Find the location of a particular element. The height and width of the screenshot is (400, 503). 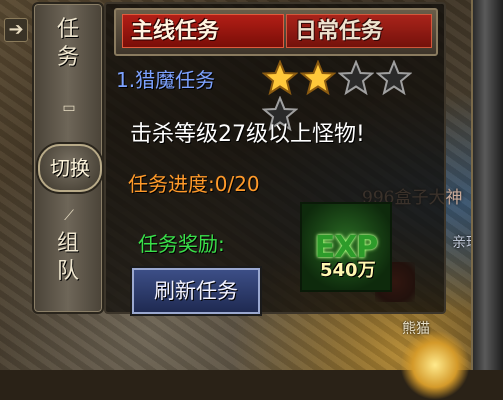

scroll-icon: ▭ is located at coordinates (69, 108).